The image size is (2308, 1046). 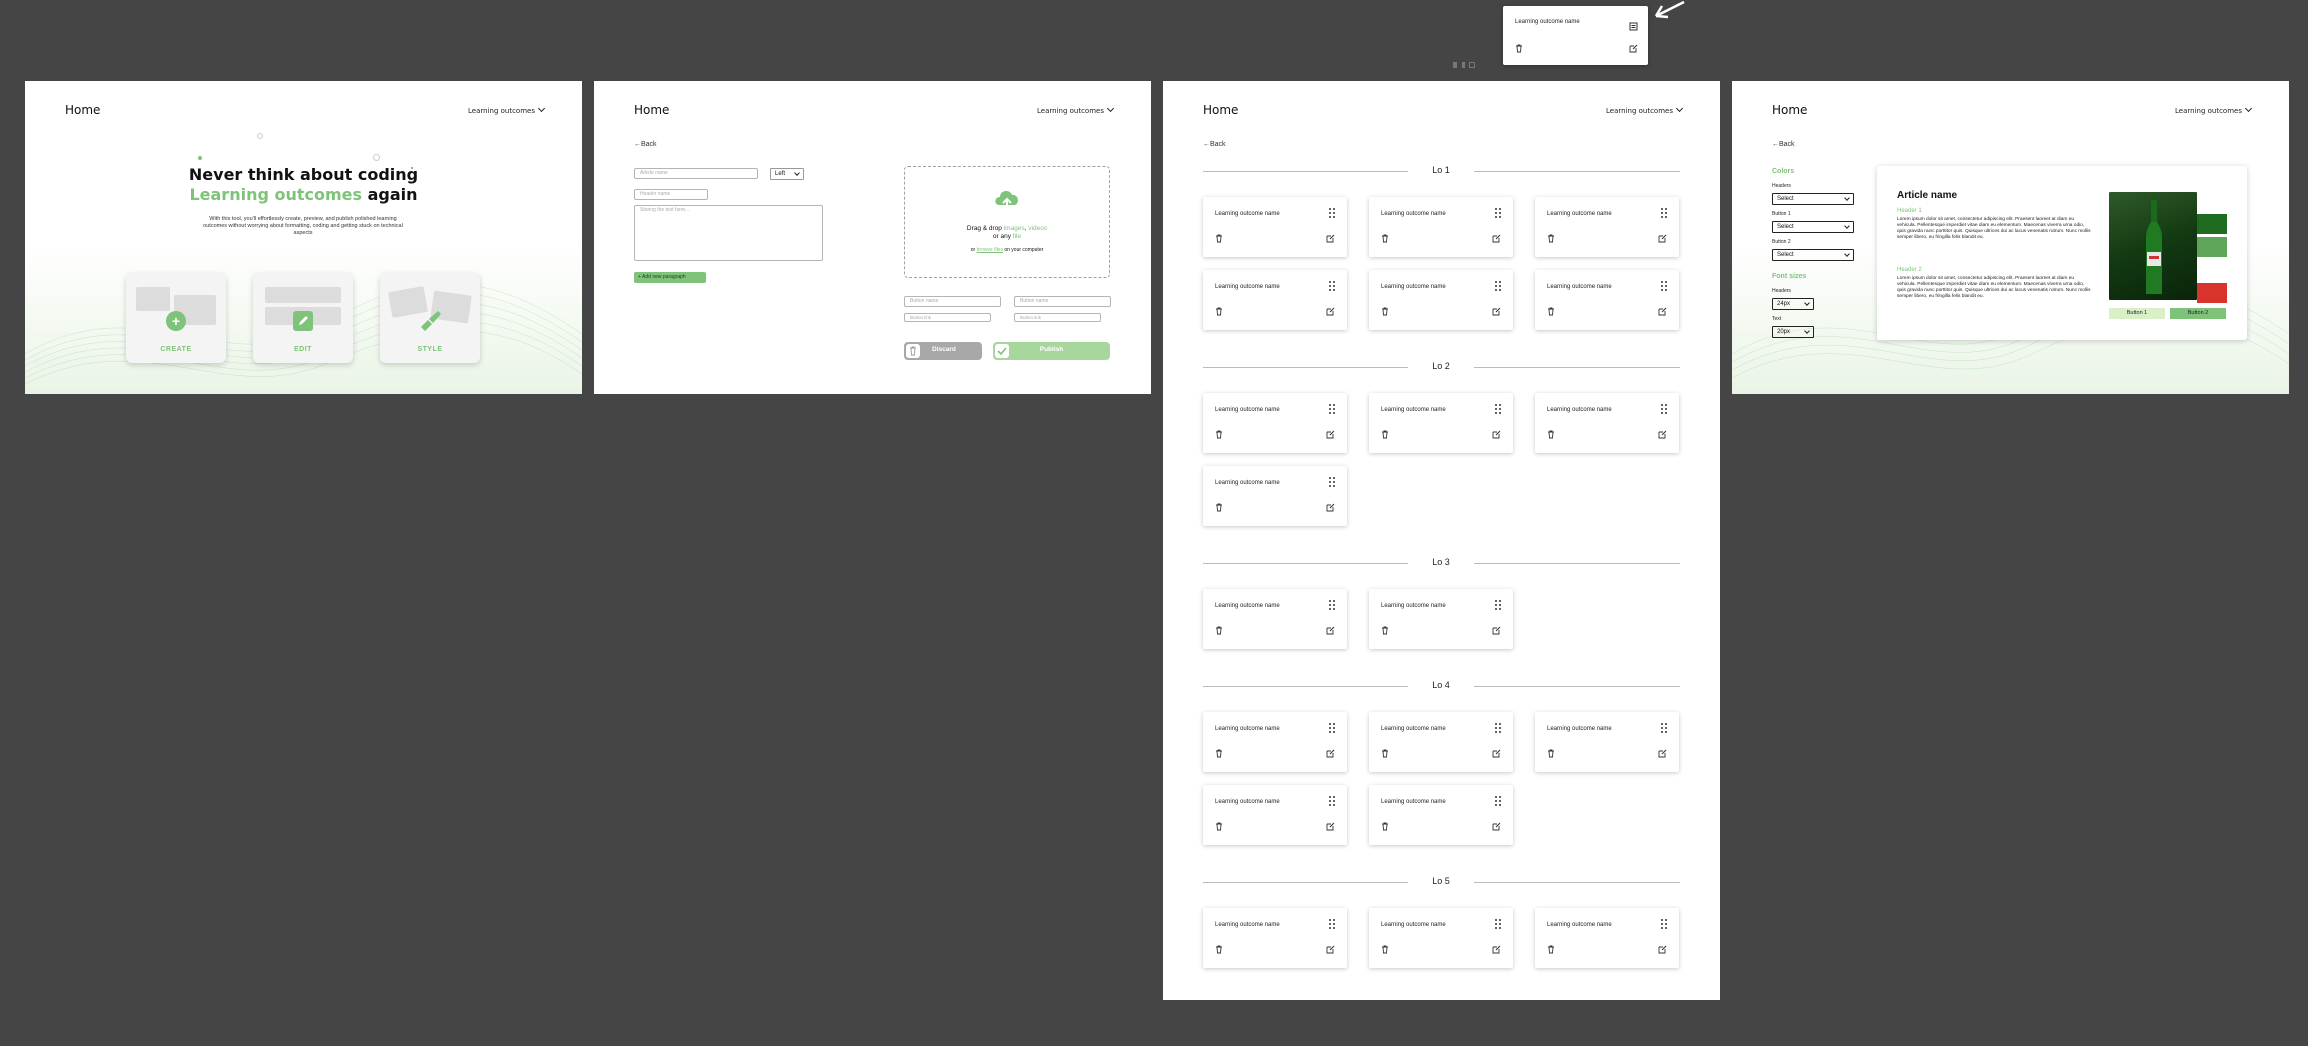 What do you see at coordinates (990, 250) in the screenshot?
I see `browse-files-link: browse files` at bounding box center [990, 250].